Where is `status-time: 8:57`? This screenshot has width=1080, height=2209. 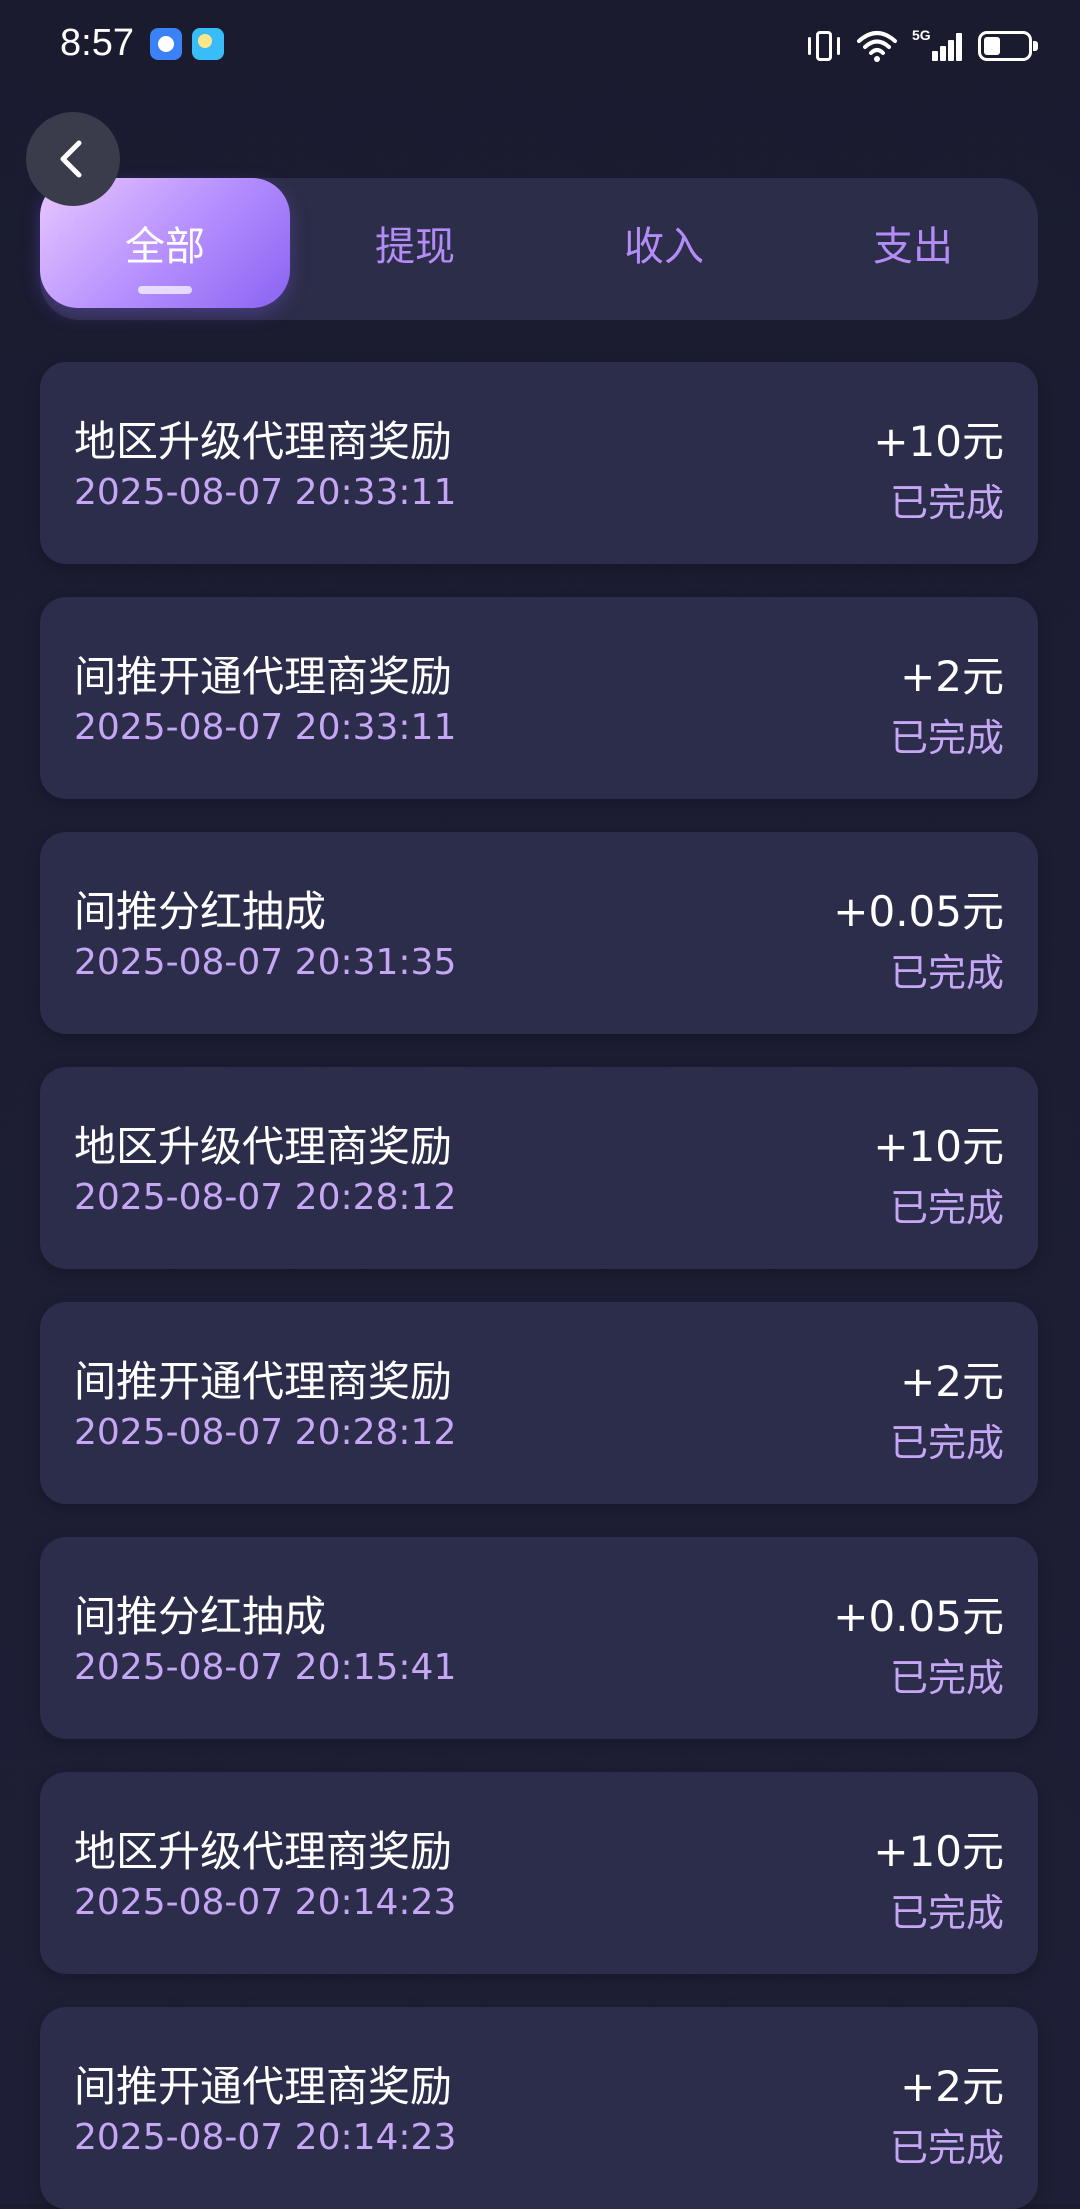
status-time: 8:57 is located at coordinates (97, 43).